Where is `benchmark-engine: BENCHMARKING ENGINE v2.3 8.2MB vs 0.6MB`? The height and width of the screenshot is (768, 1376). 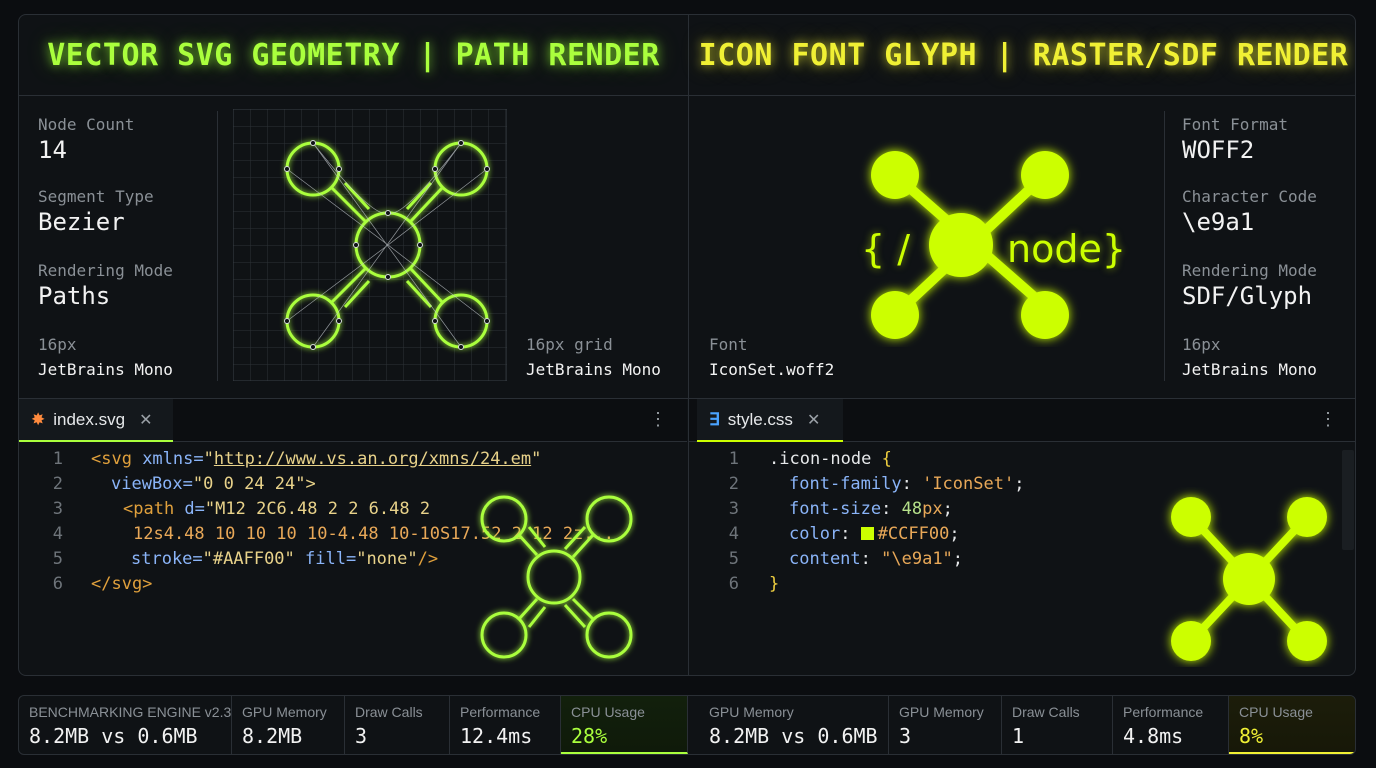 benchmark-engine: BENCHMARKING ENGINE v2.3 8.2MB vs 0.6MB is located at coordinates (125, 725).